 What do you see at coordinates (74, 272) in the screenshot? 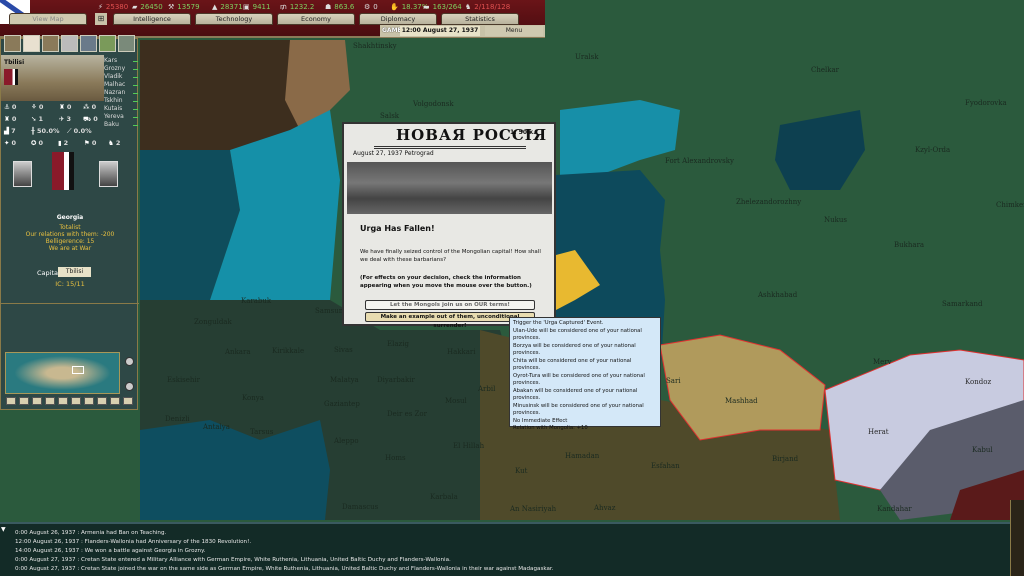
I see `capital-button: Tbilisi` at bounding box center [74, 272].